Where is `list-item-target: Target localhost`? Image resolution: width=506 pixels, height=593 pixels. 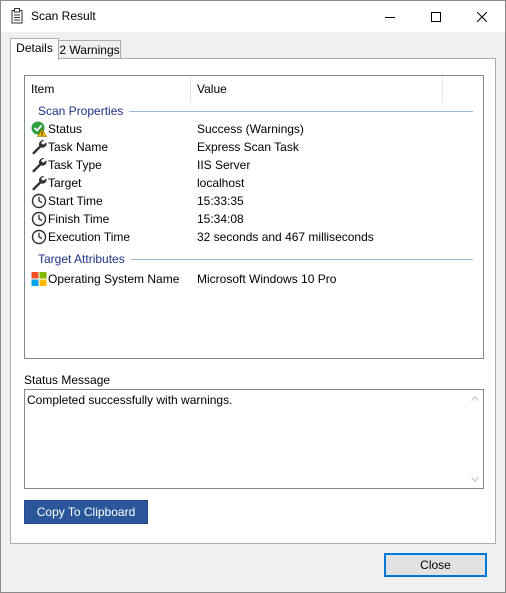 list-item-target: Target localhost is located at coordinates (254, 183).